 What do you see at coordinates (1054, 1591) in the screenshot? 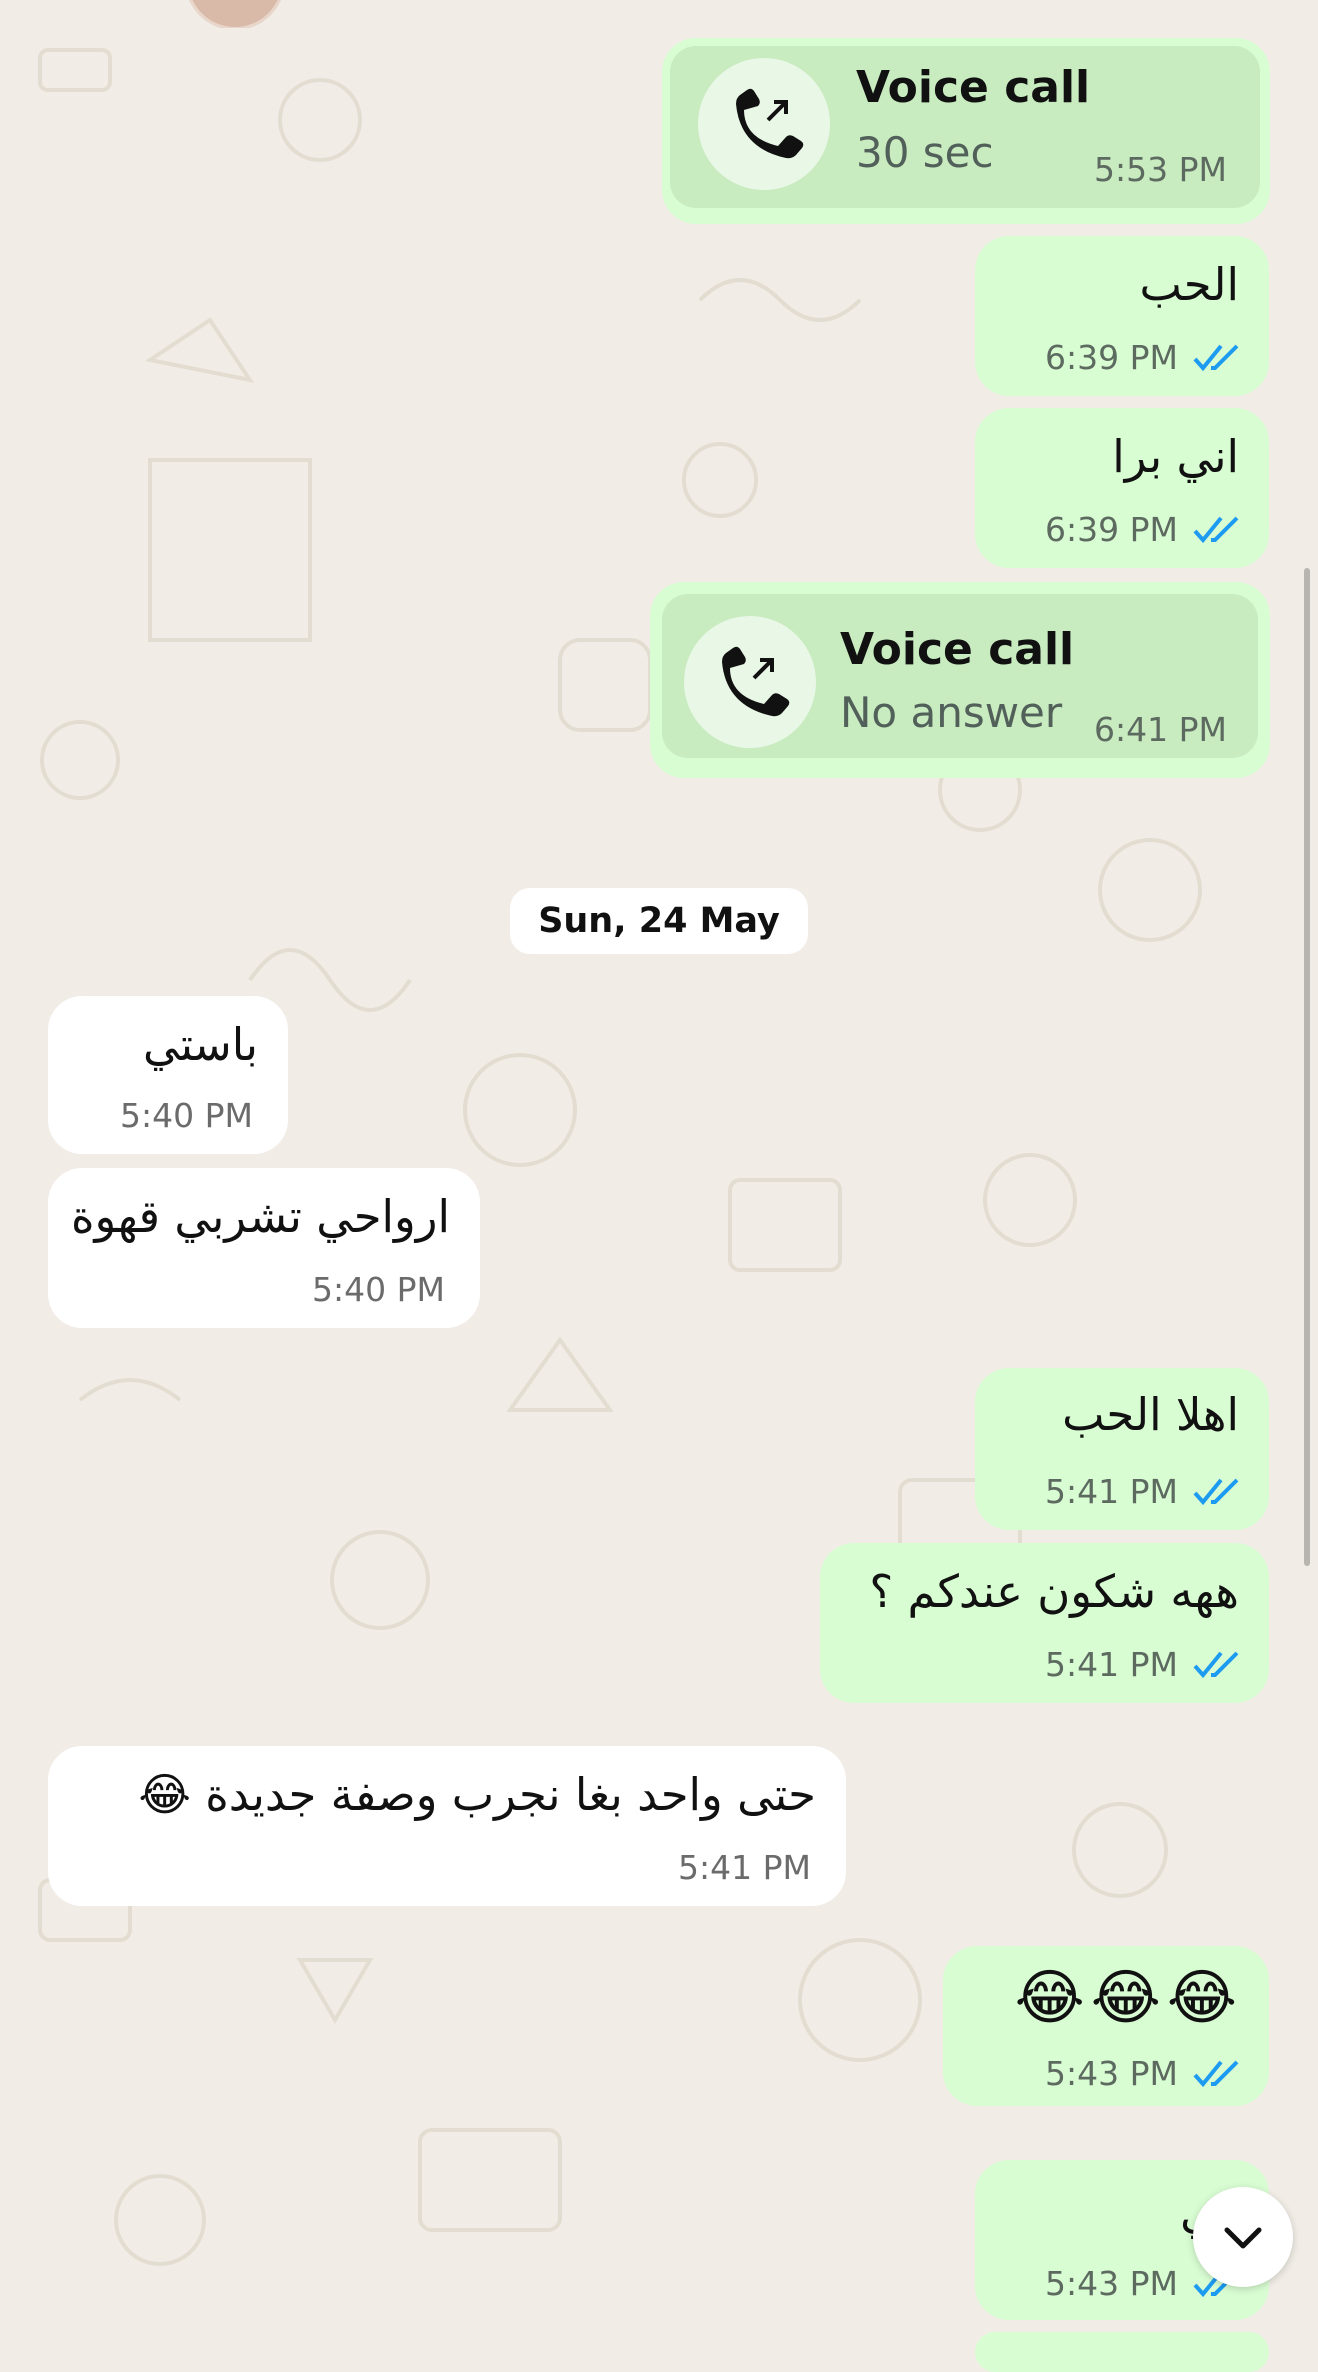
I see `message-text: ههه شكون عندكم ؟` at bounding box center [1054, 1591].